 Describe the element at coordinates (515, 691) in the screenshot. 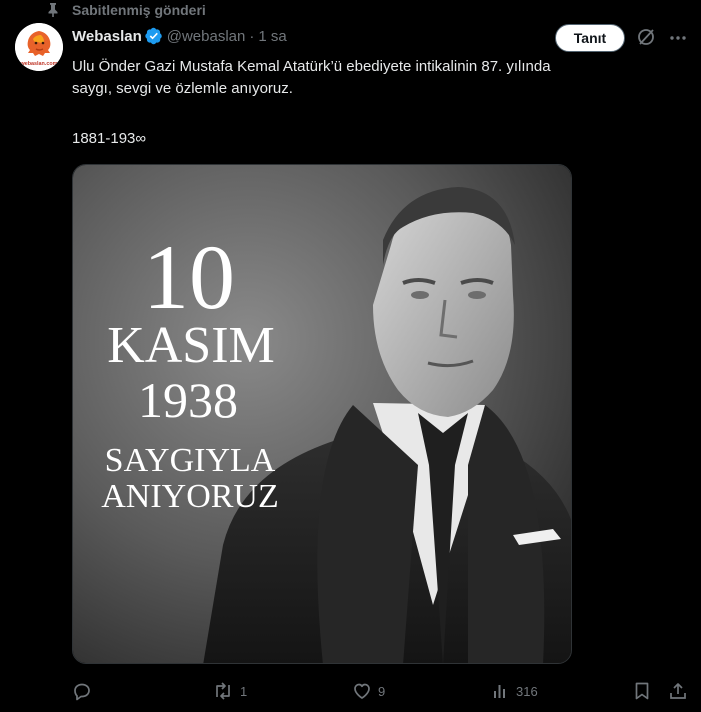

I see `views-button: 316` at that location.